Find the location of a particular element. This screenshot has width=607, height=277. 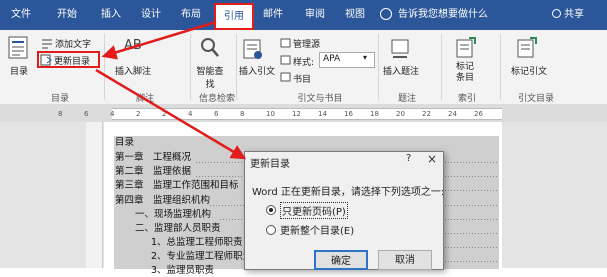

bibliography-icon is located at coordinates (285, 77).